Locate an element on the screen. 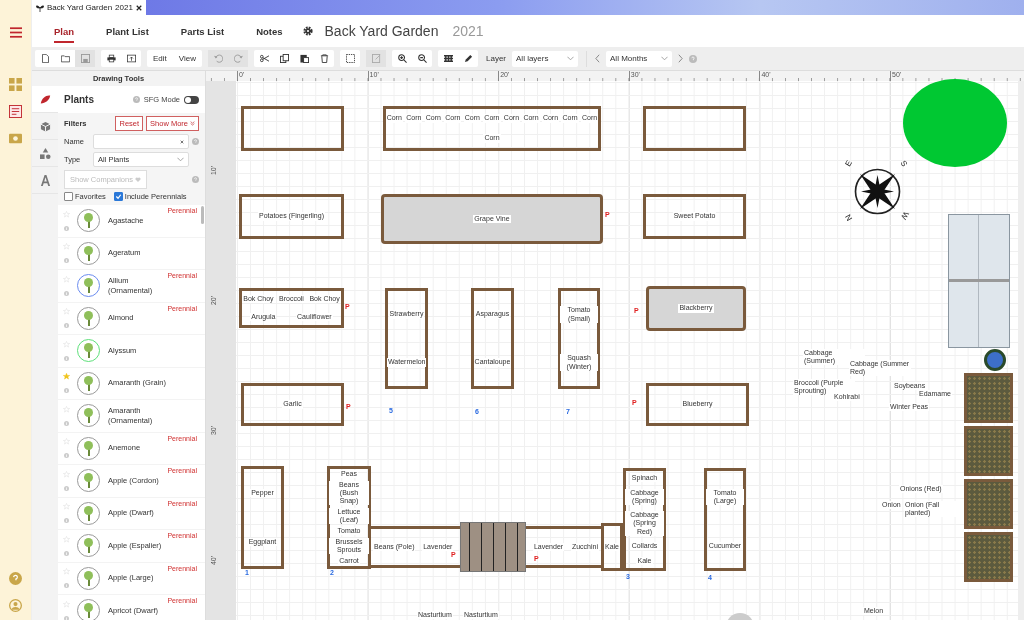  heart-icon is located at coordinates (137, 179).